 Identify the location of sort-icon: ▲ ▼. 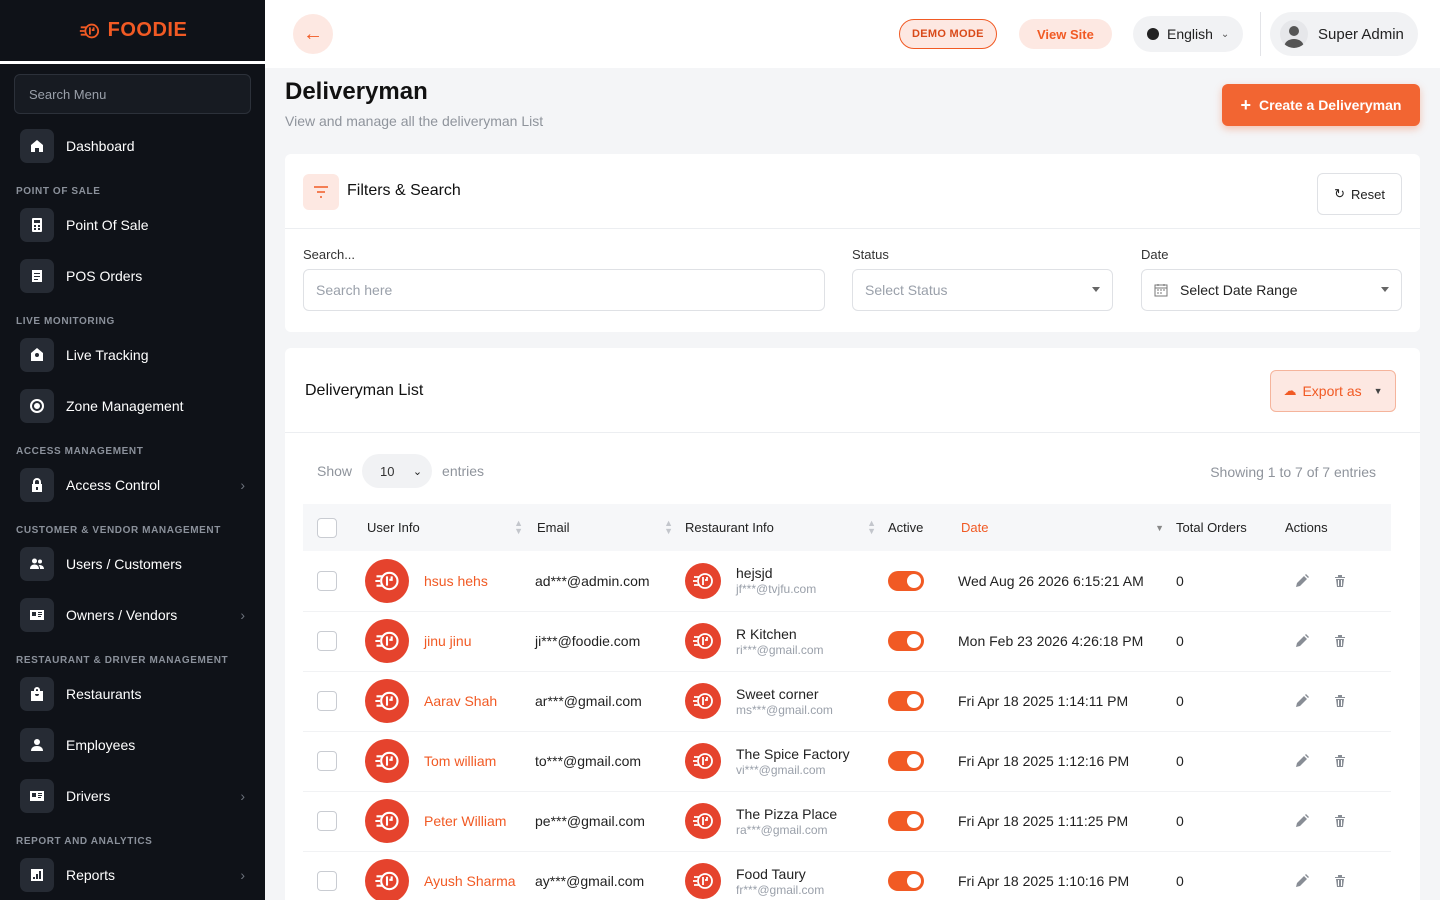
(668, 527).